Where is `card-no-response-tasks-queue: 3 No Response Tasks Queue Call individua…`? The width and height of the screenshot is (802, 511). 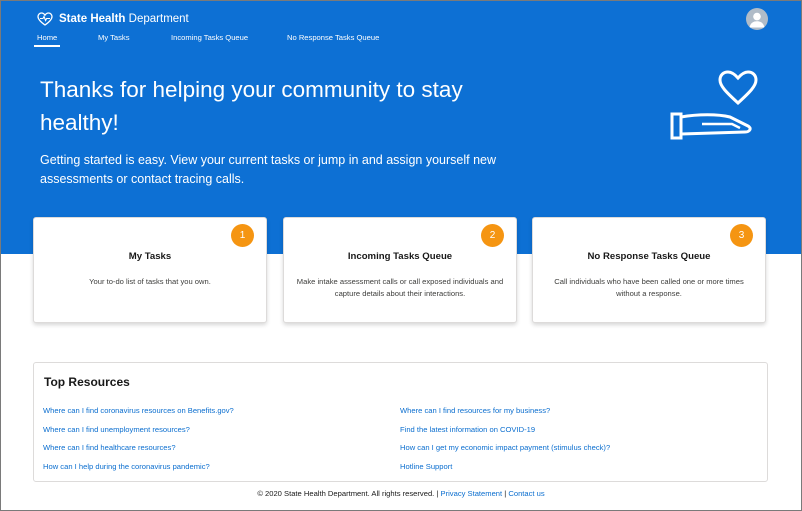 card-no-response-tasks-queue: 3 No Response Tasks Queue Call individua… is located at coordinates (649, 270).